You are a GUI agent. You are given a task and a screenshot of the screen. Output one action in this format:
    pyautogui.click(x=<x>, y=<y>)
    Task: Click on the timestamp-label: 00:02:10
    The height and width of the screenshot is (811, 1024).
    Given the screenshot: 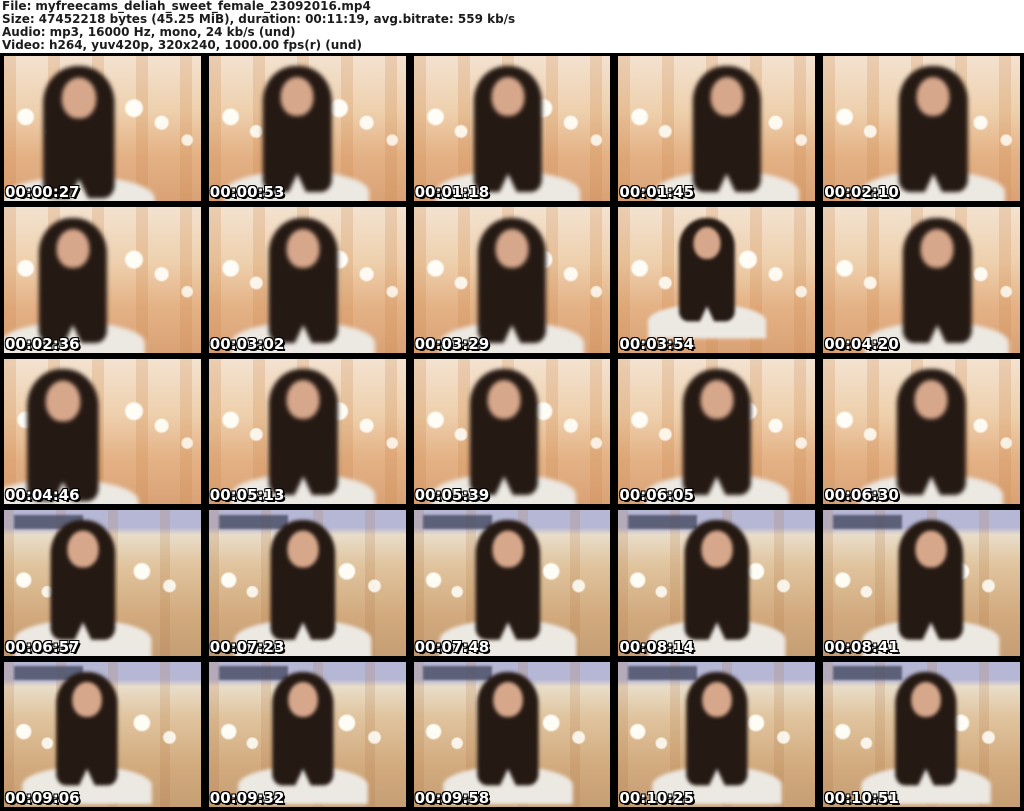 What is the action you would take?
    pyautogui.click(x=861, y=192)
    